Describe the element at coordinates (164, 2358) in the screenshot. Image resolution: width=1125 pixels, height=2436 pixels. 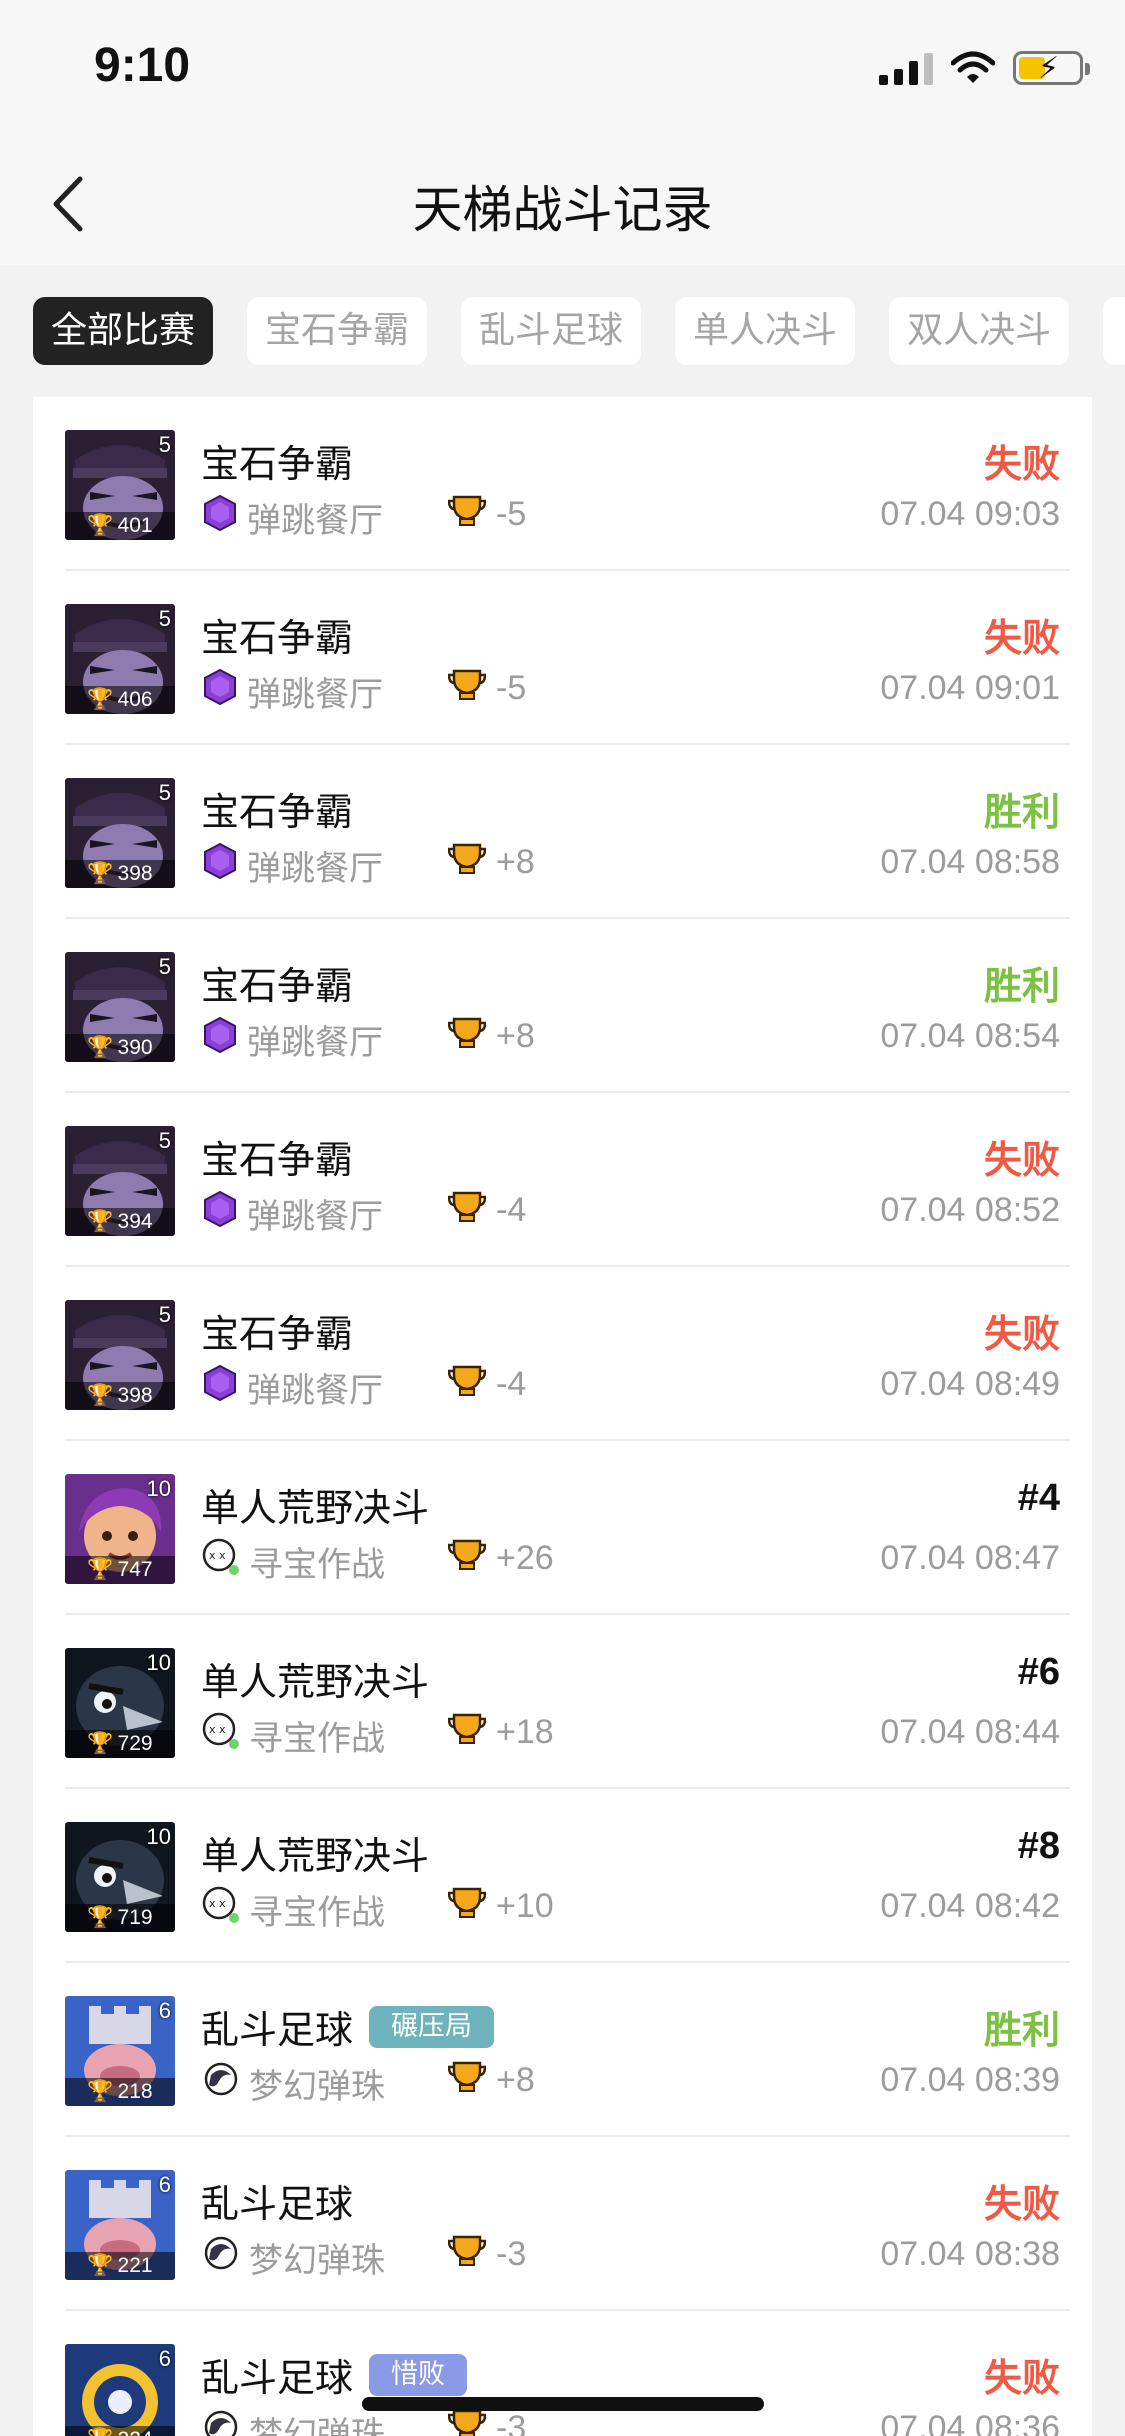
I see `brawler-level: 6` at that location.